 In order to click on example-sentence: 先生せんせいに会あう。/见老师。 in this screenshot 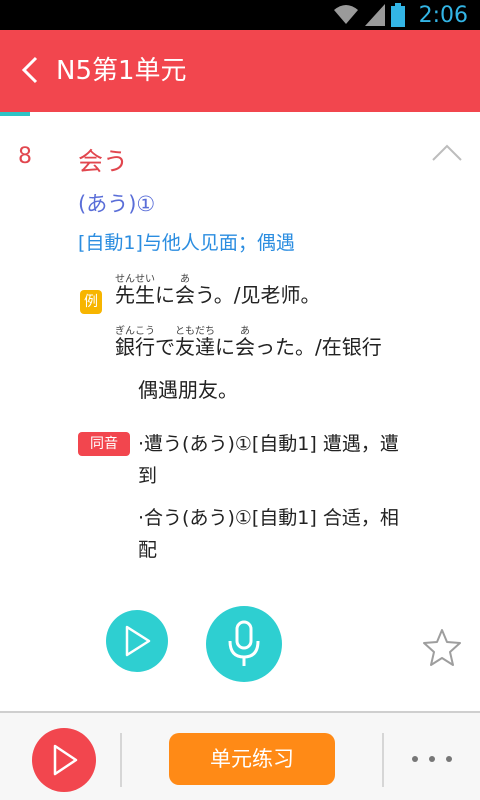, I will do `click(218, 291)`.